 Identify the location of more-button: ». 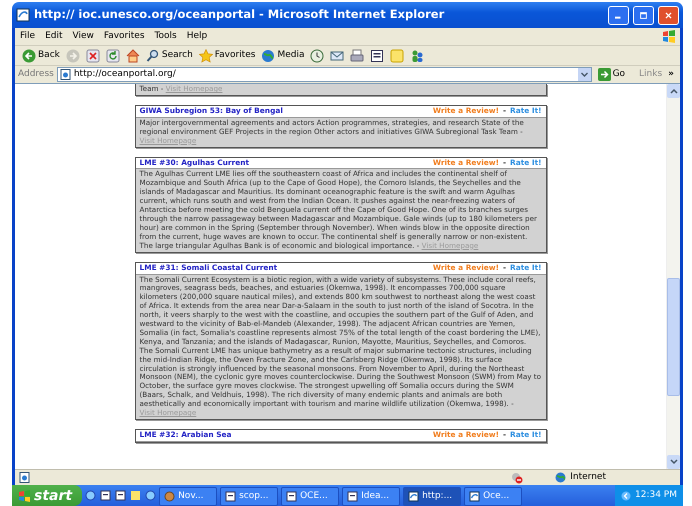
(671, 75).